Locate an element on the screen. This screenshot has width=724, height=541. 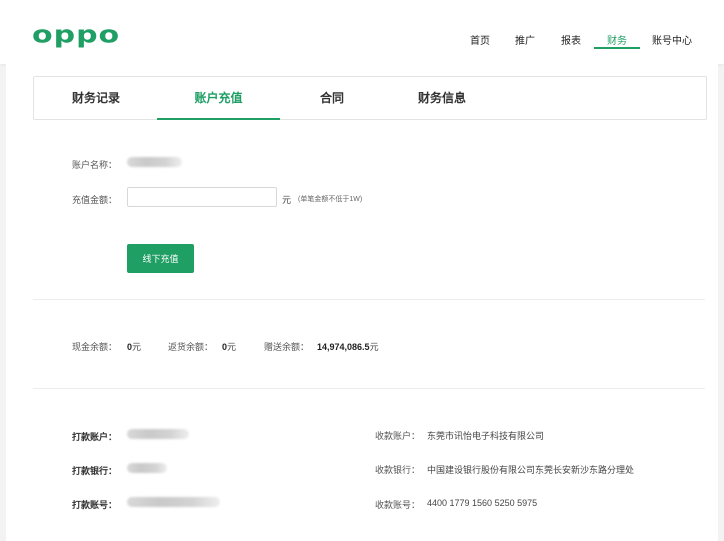
account-name-label: 账户名称： is located at coordinates (95, 165).